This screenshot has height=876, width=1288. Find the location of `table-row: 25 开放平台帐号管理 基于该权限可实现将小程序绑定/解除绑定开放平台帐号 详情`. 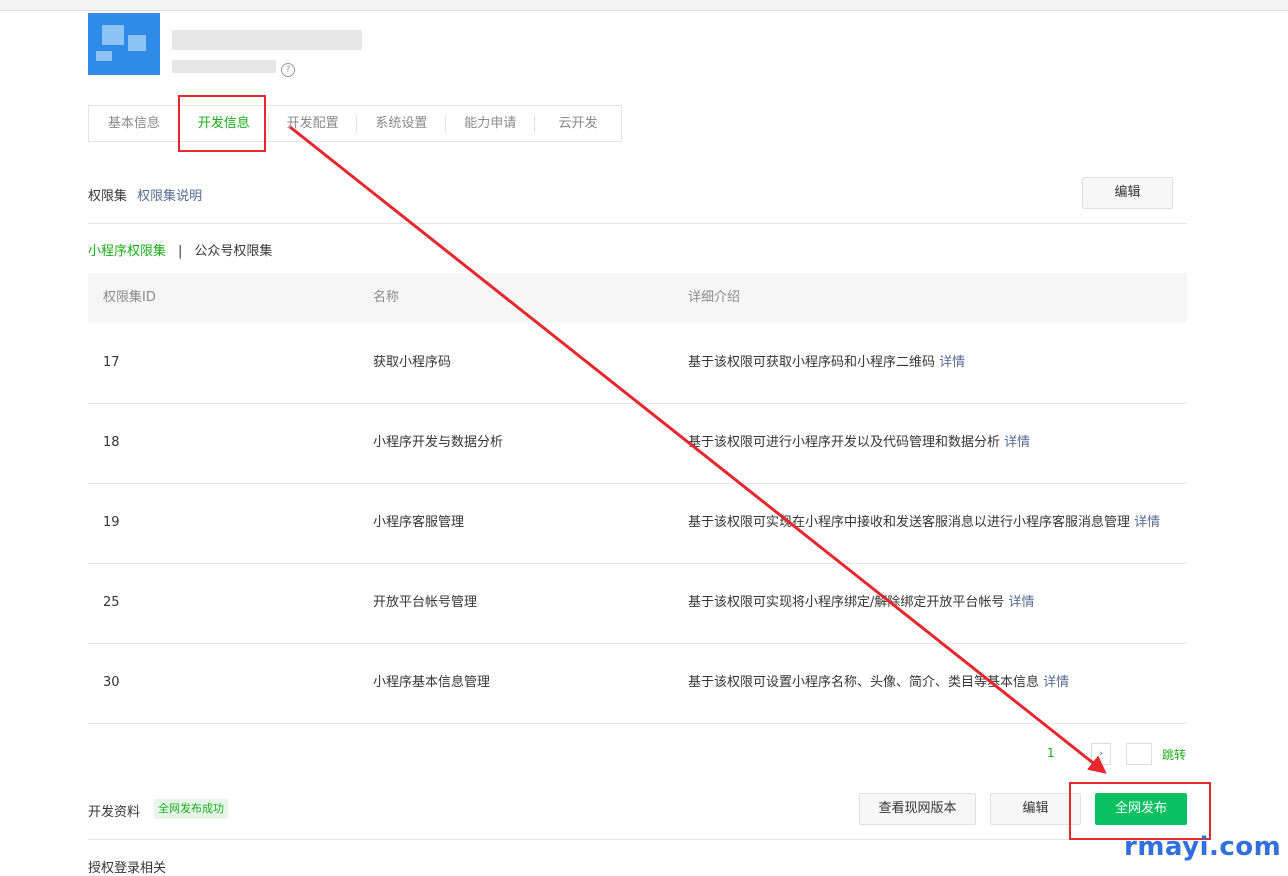

table-row: 25 开放平台帐号管理 基于该权限可实现将小程序绑定/解除绑定开放平台帐号 详情 is located at coordinates (637, 603).